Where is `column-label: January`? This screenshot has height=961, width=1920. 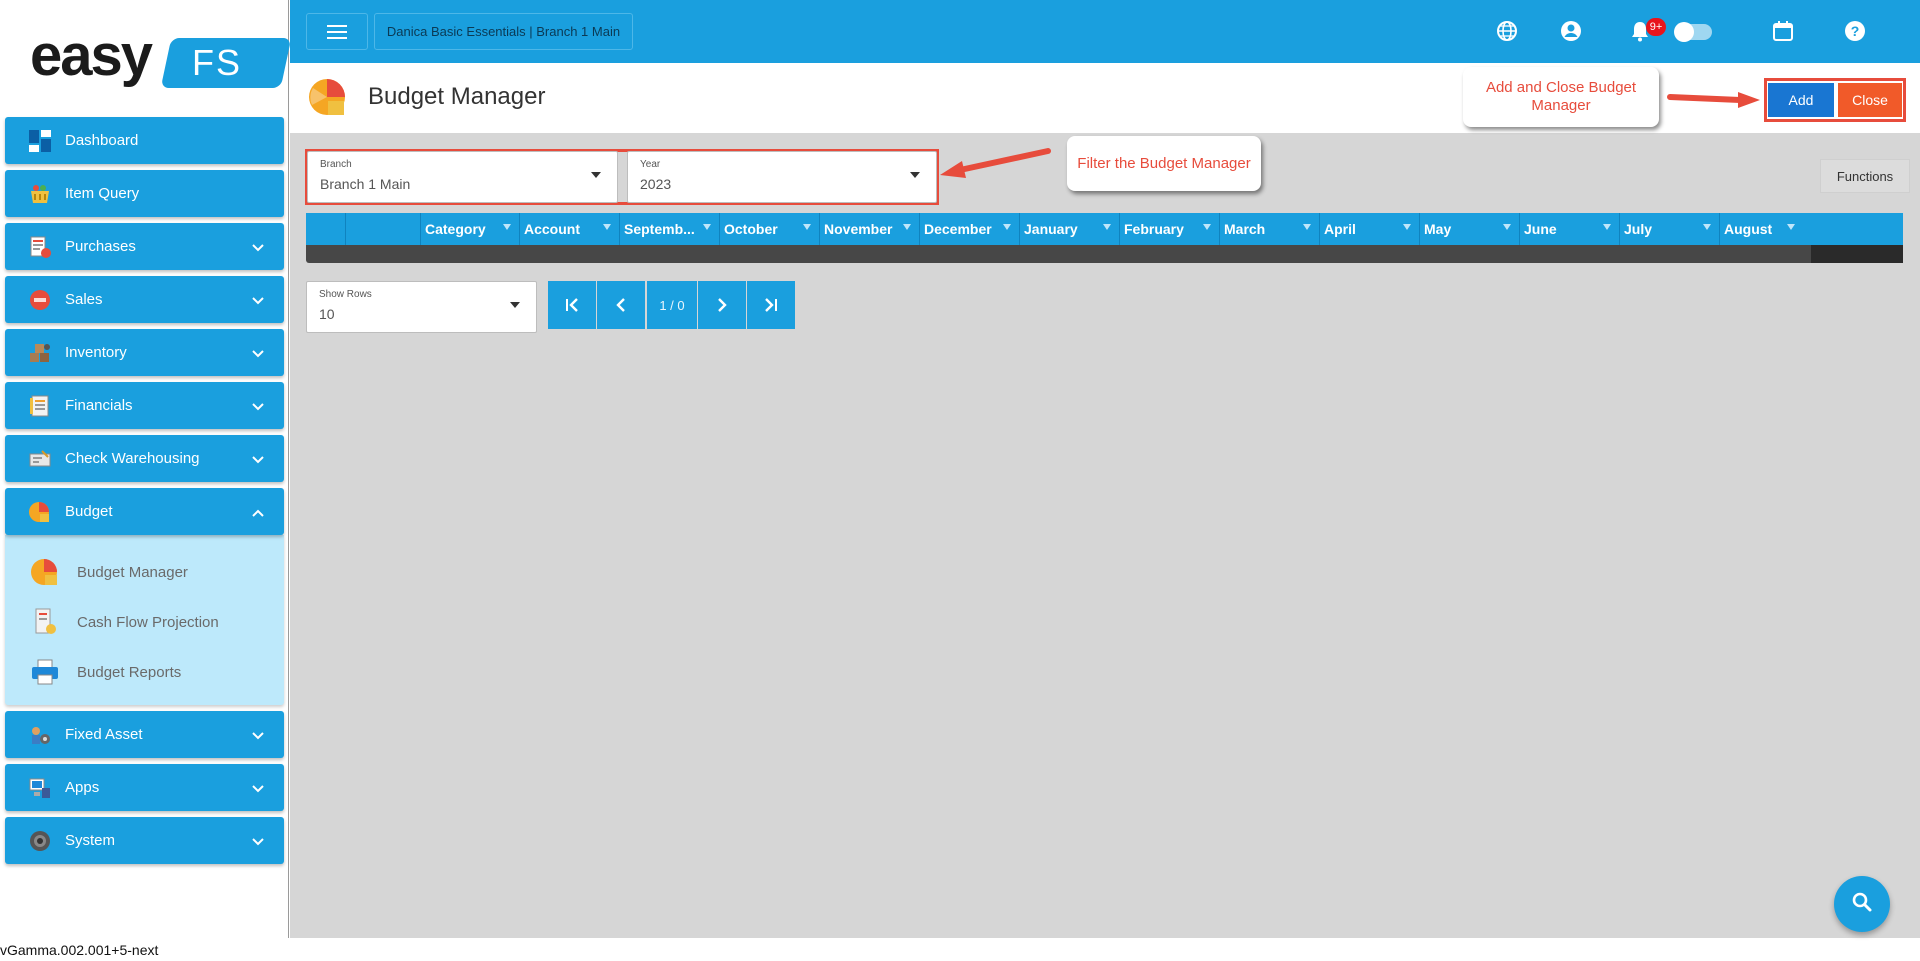 column-label: January is located at coordinates (1051, 229).